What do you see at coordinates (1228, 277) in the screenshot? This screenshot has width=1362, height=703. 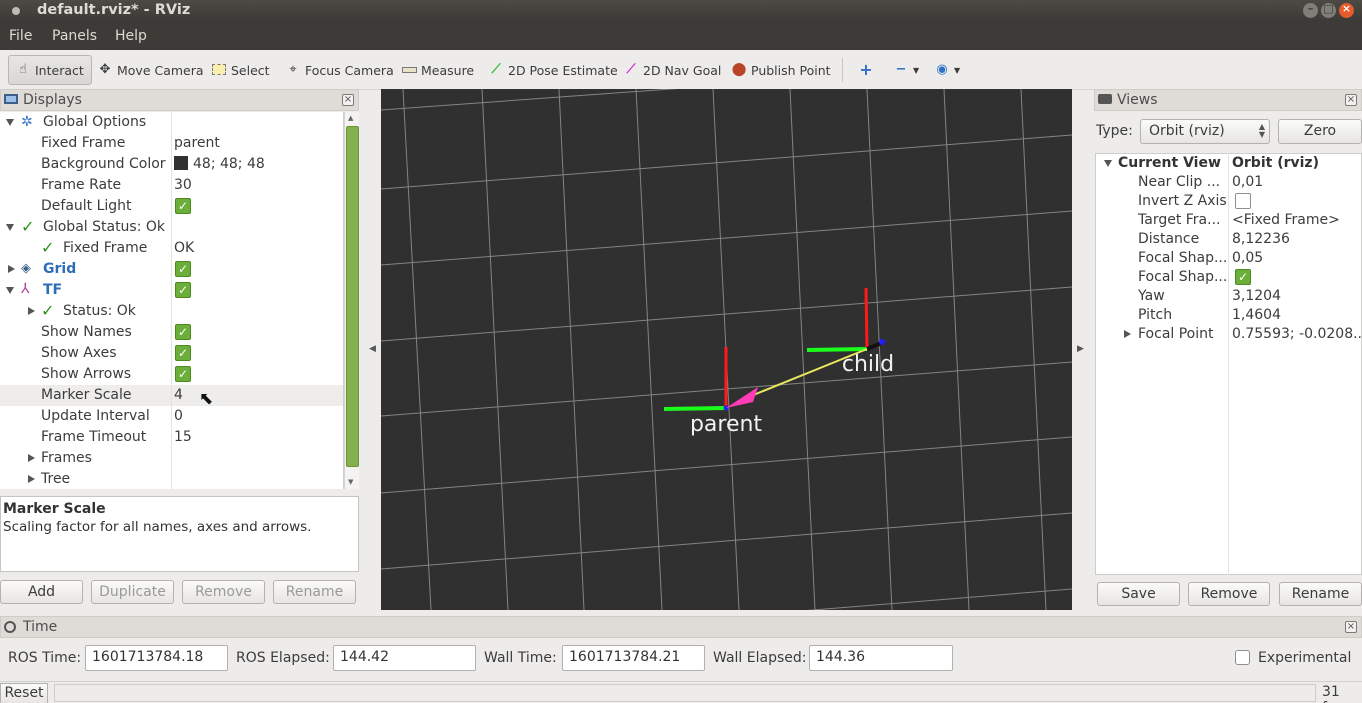 I see `view-prop-row: Focal Shap... ✓` at bounding box center [1228, 277].